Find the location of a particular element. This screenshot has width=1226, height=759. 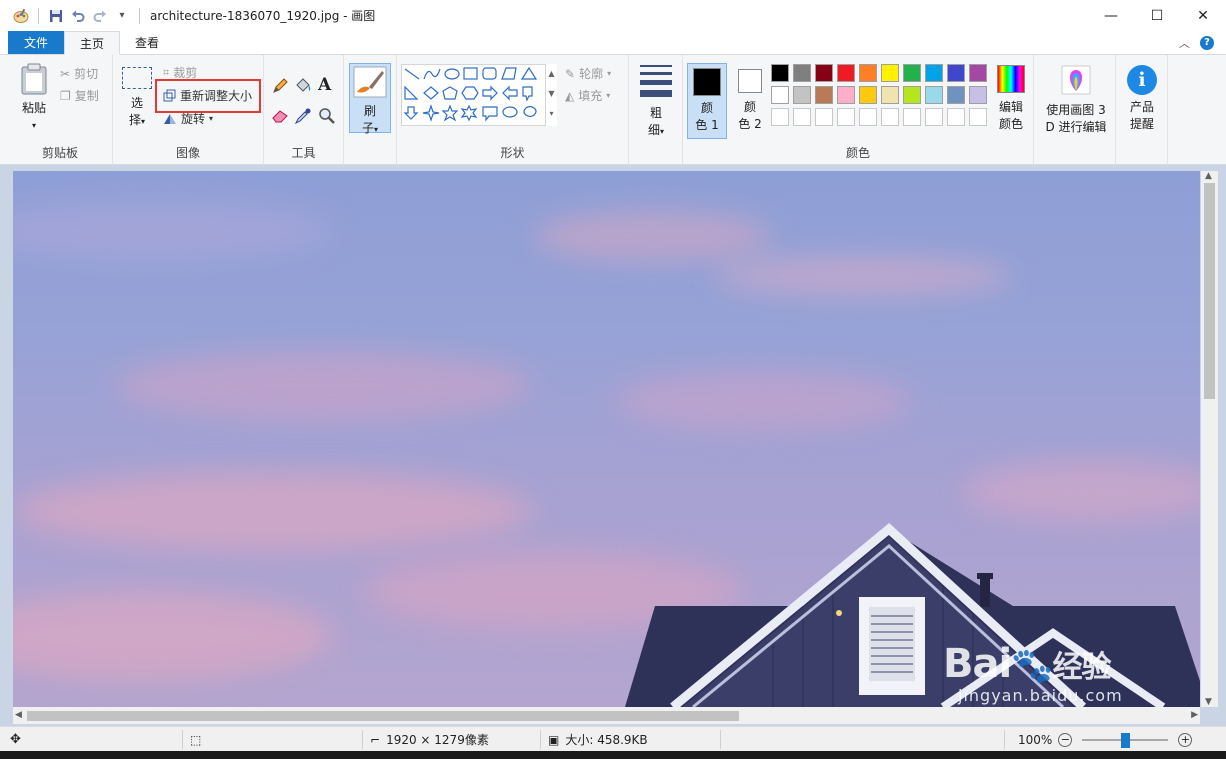

info-icon: i is located at coordinates (1142, 80).